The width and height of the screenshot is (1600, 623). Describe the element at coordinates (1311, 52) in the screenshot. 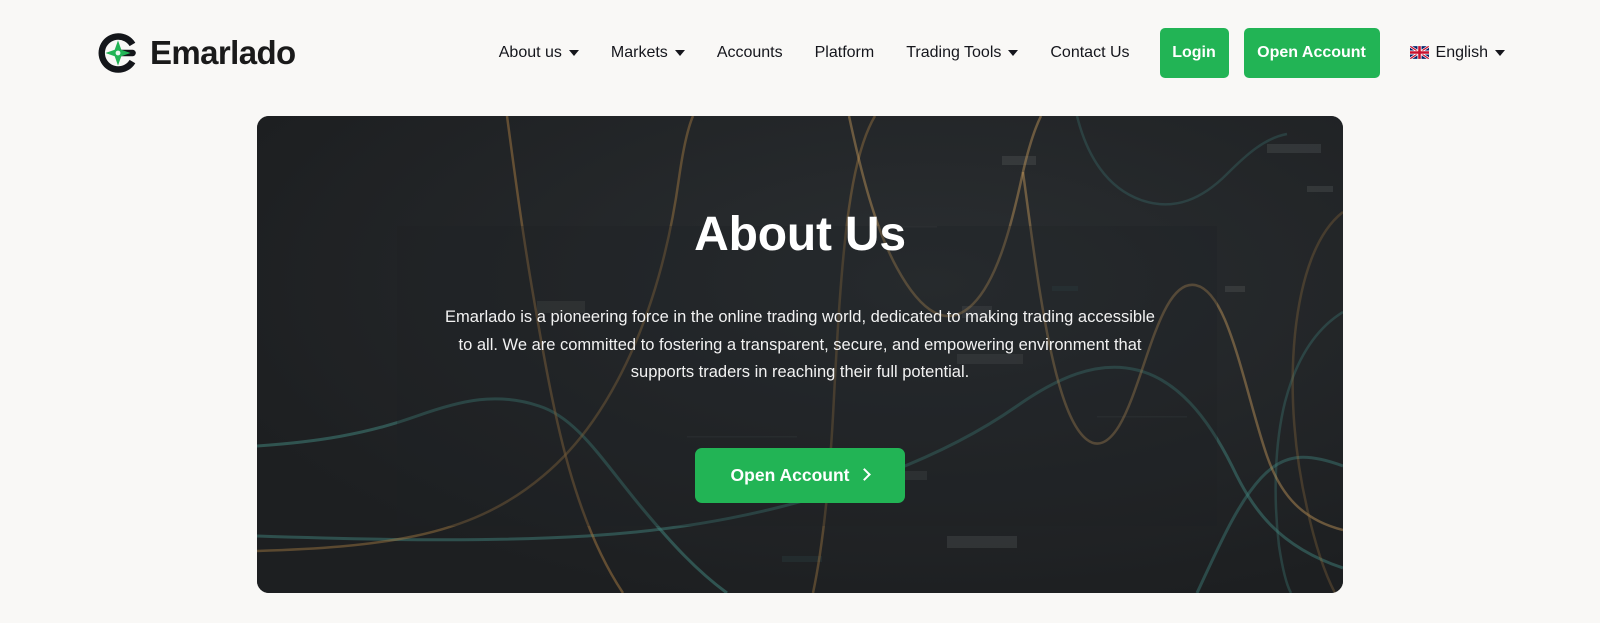

I see `open-account-button: Open Account` at that location.